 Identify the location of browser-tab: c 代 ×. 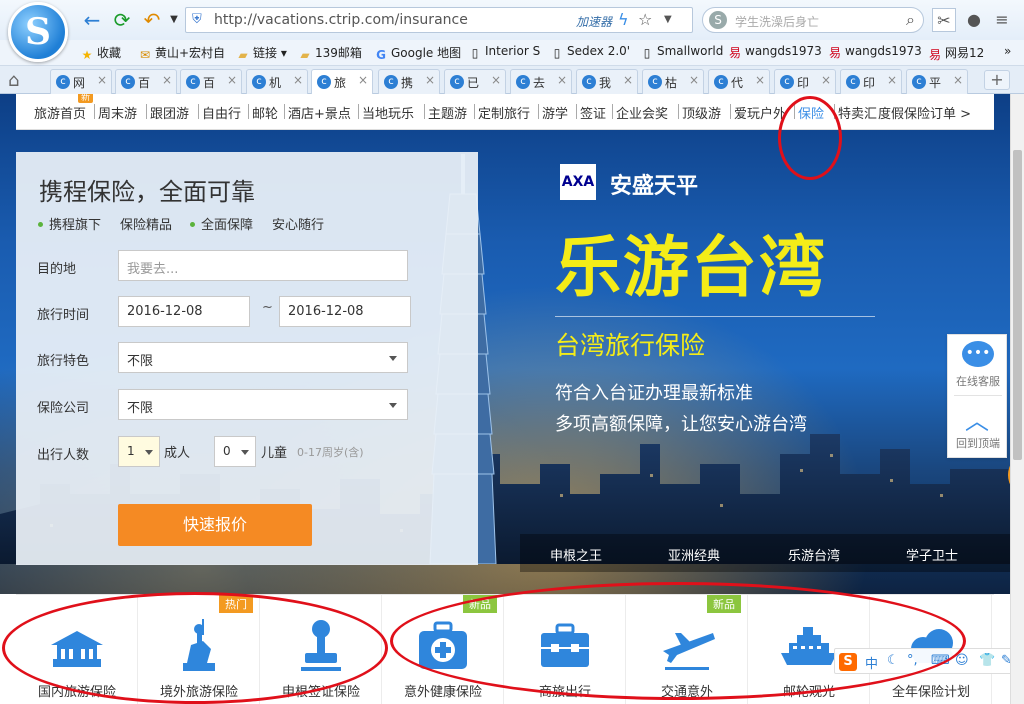
(739, 81).